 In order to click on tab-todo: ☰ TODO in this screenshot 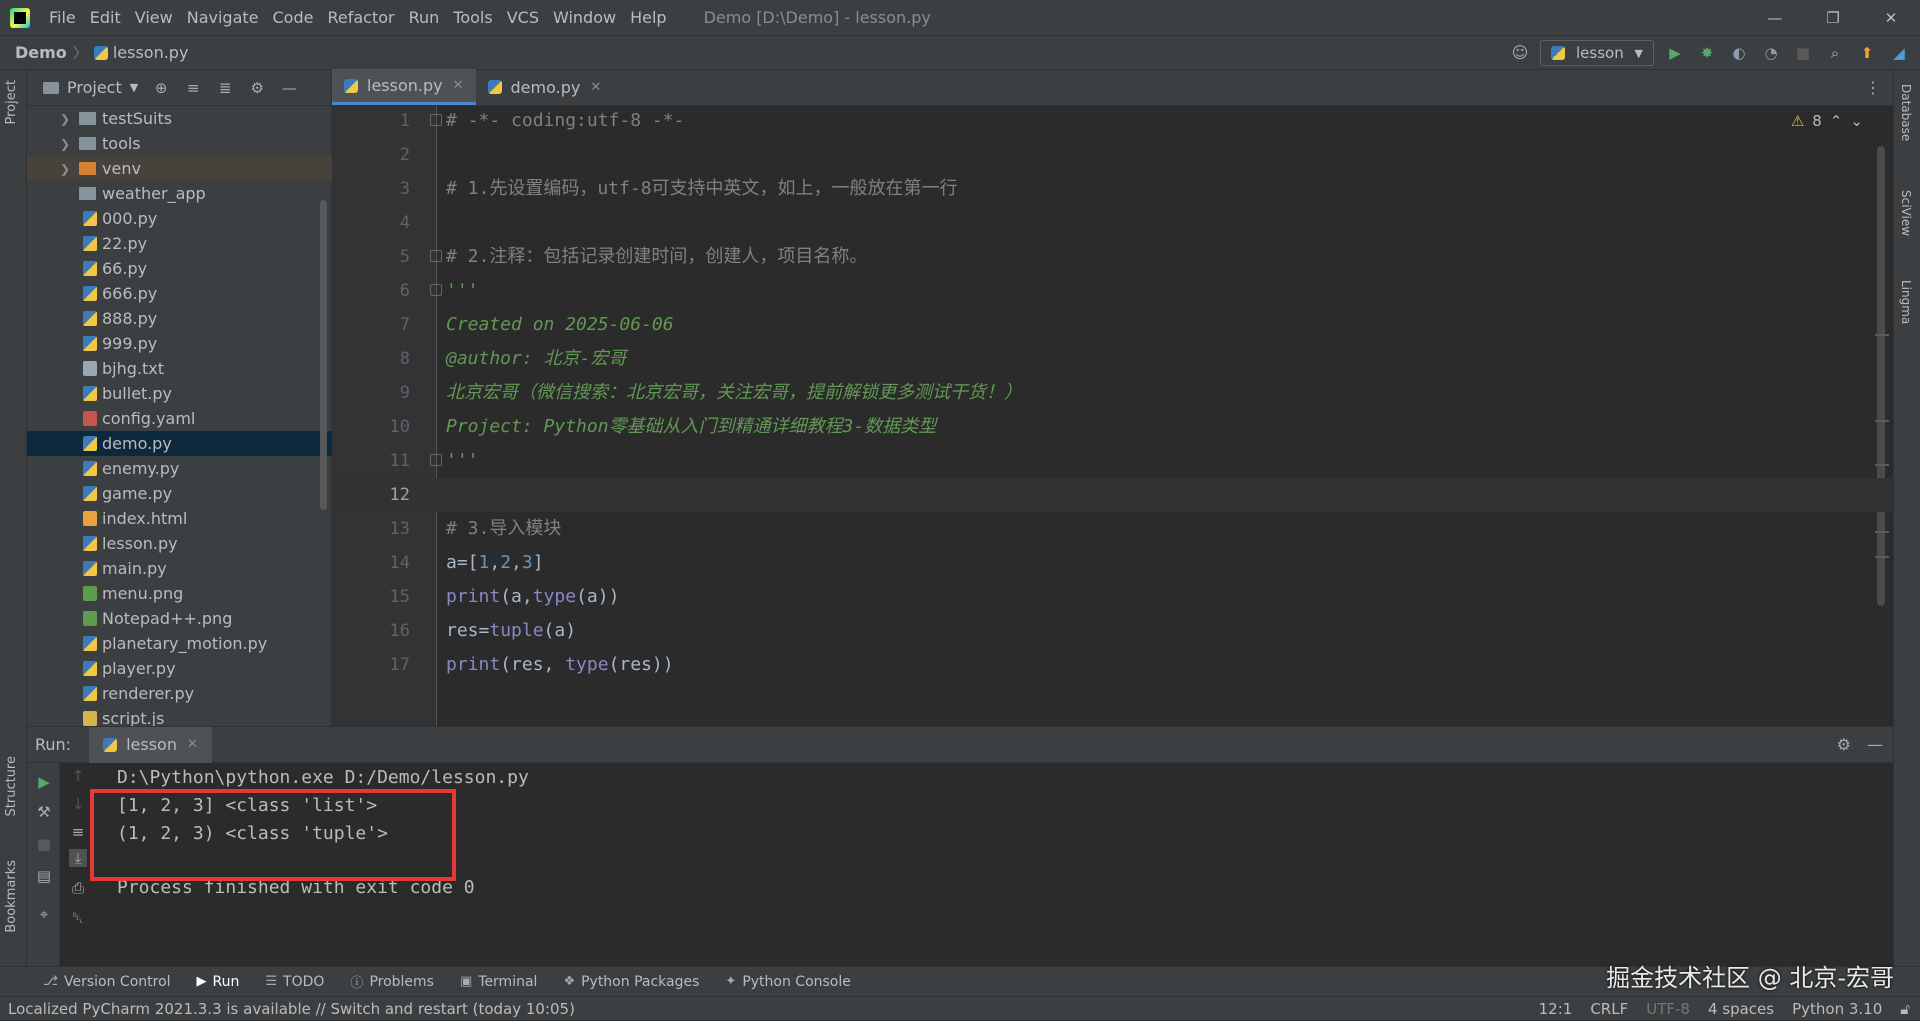, I will do `click(294, 982)`.